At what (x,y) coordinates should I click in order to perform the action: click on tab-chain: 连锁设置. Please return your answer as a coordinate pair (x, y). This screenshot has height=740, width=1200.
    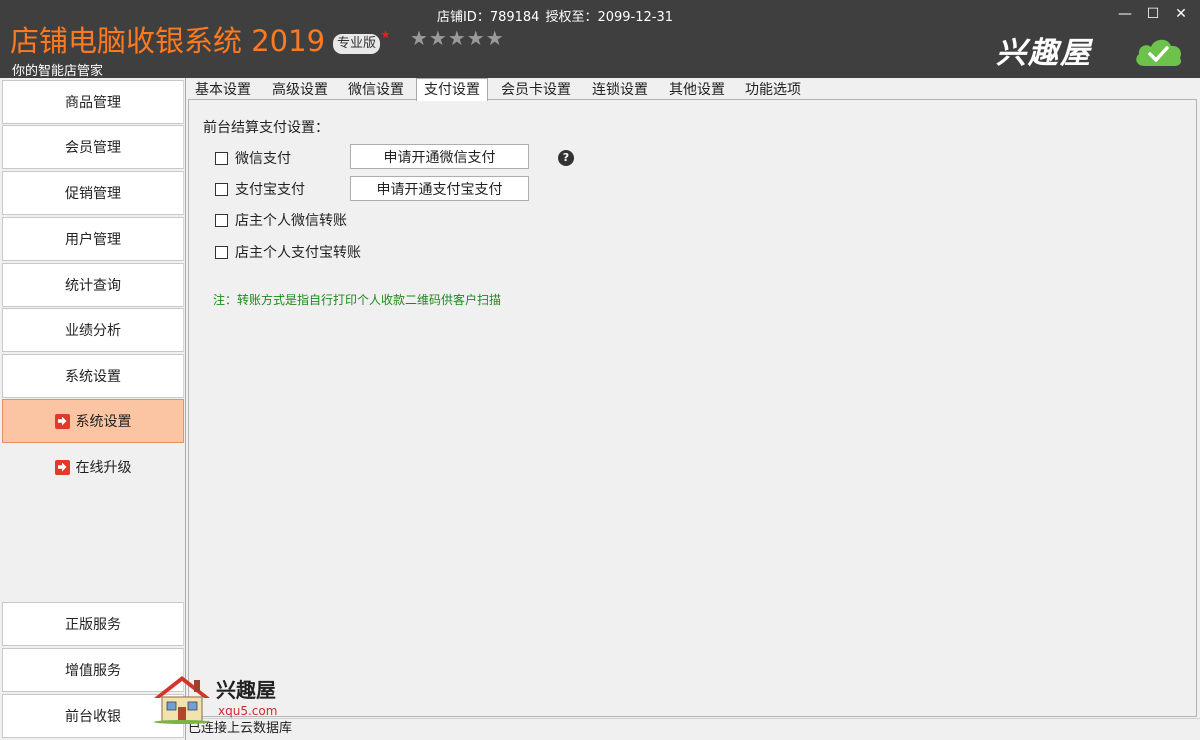
    Looking at the image, I should click on (620, 90).